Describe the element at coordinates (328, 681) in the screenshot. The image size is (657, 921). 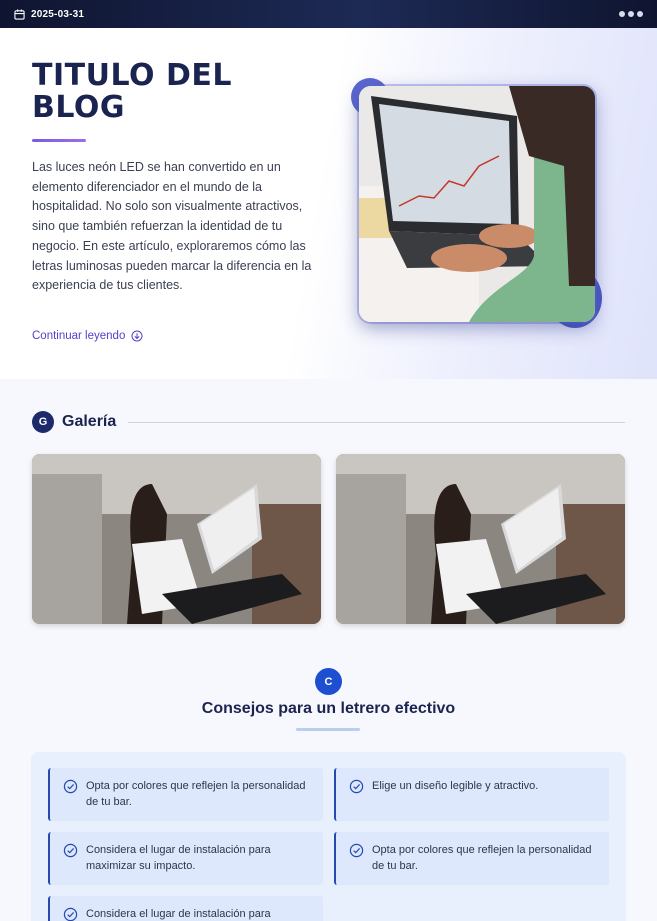
I see `tips-badge: C` at that location.